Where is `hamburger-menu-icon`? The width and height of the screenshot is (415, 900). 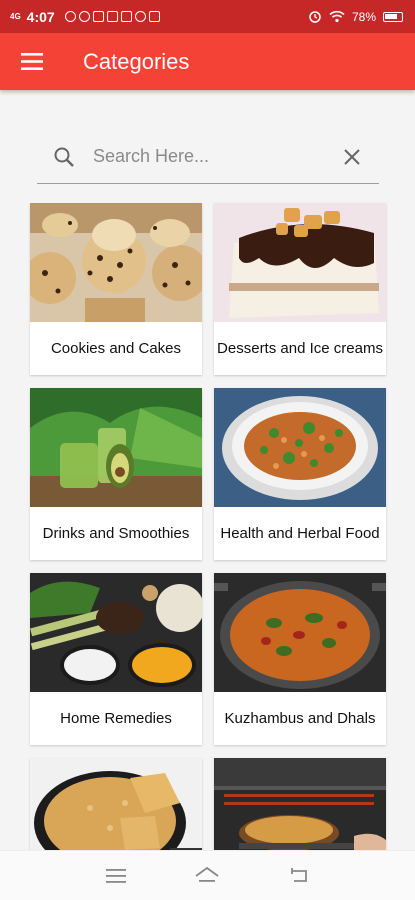 hamburger-menu-icon is located at coordinates (32, 61).